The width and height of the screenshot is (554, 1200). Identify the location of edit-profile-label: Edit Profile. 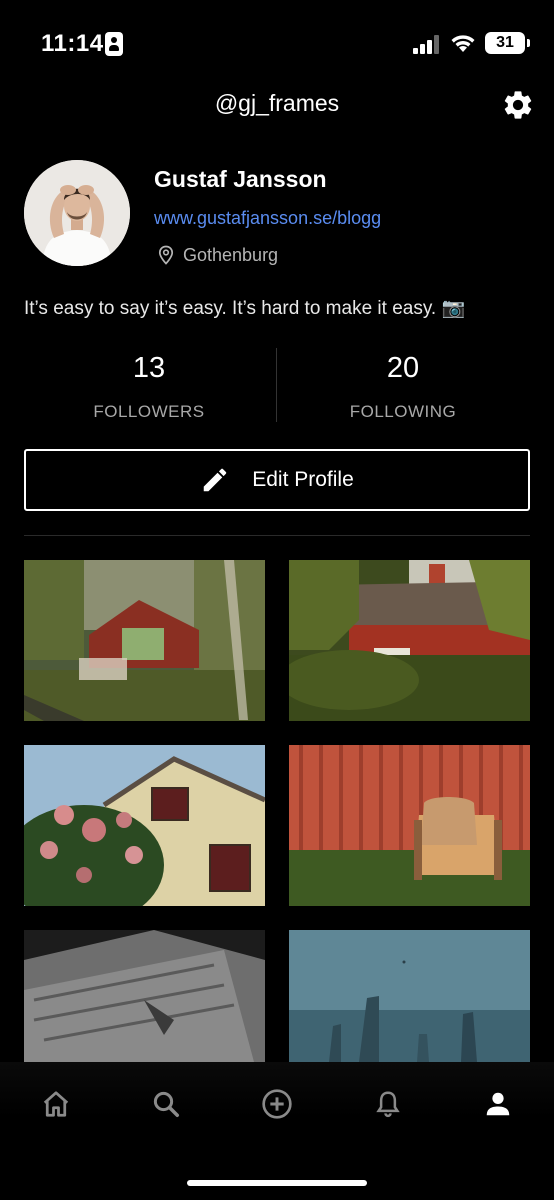
(303, 479).